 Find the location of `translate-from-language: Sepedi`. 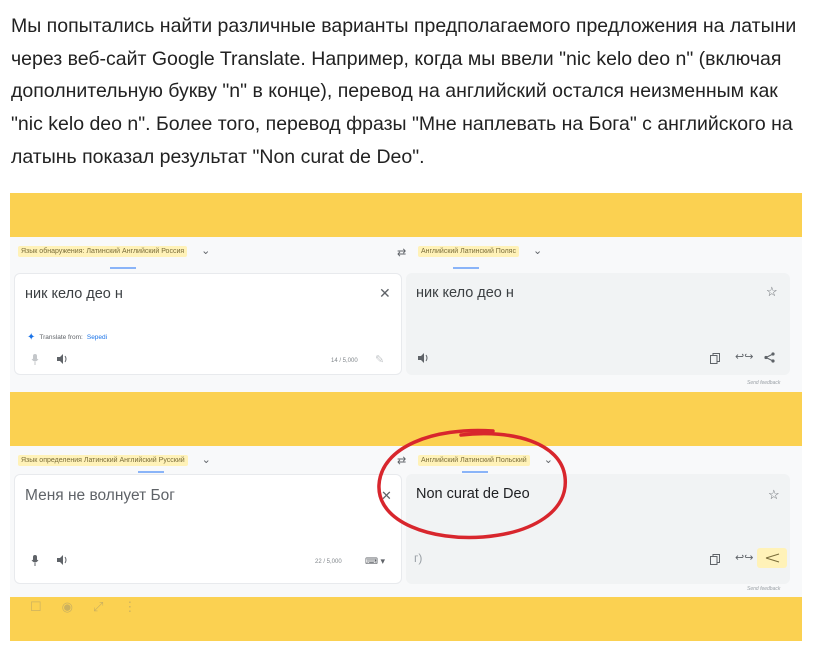

translate-from-language: Sepedi is located at coordinates (97, 337).